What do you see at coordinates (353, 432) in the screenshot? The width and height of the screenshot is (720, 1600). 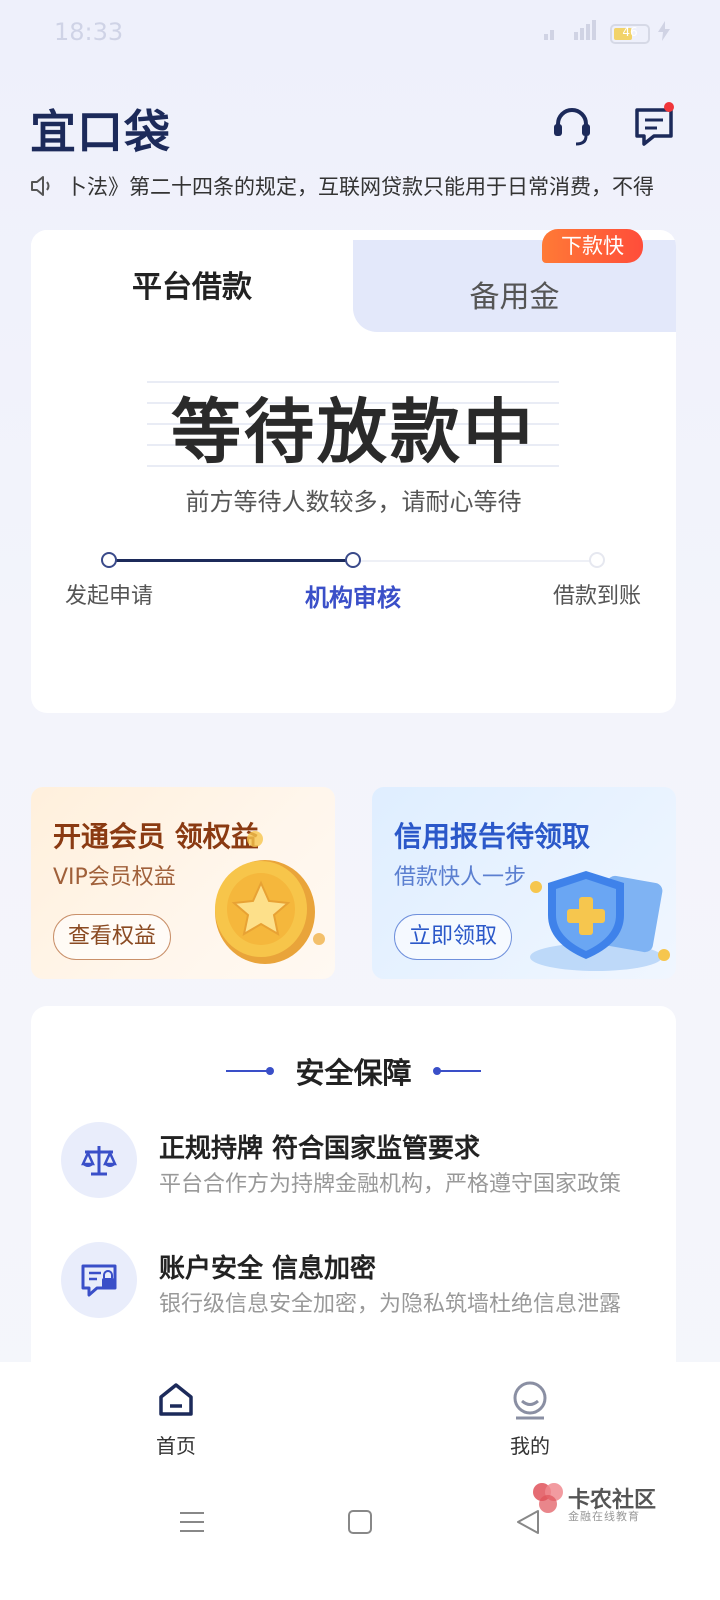 I see `loan-status-title: 等待放款中` at bounding box center [353, 432].